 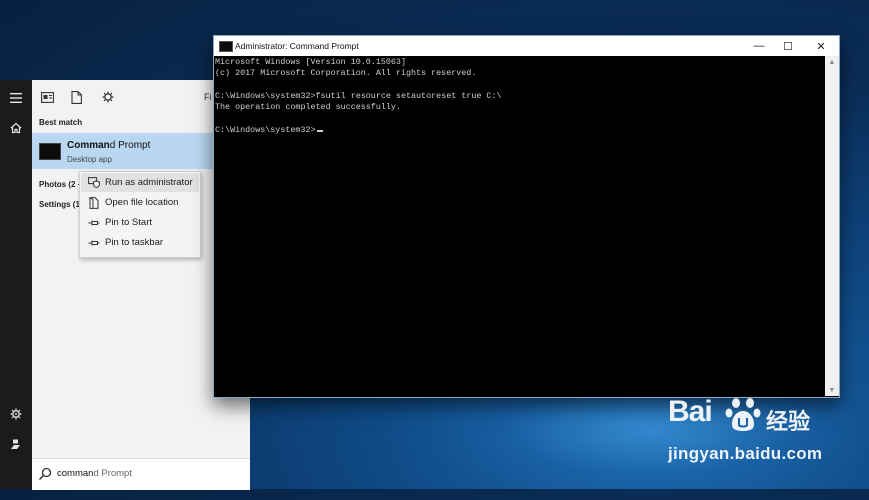 I want to click on search-query: command Prompt, so click(x=94, y=473).